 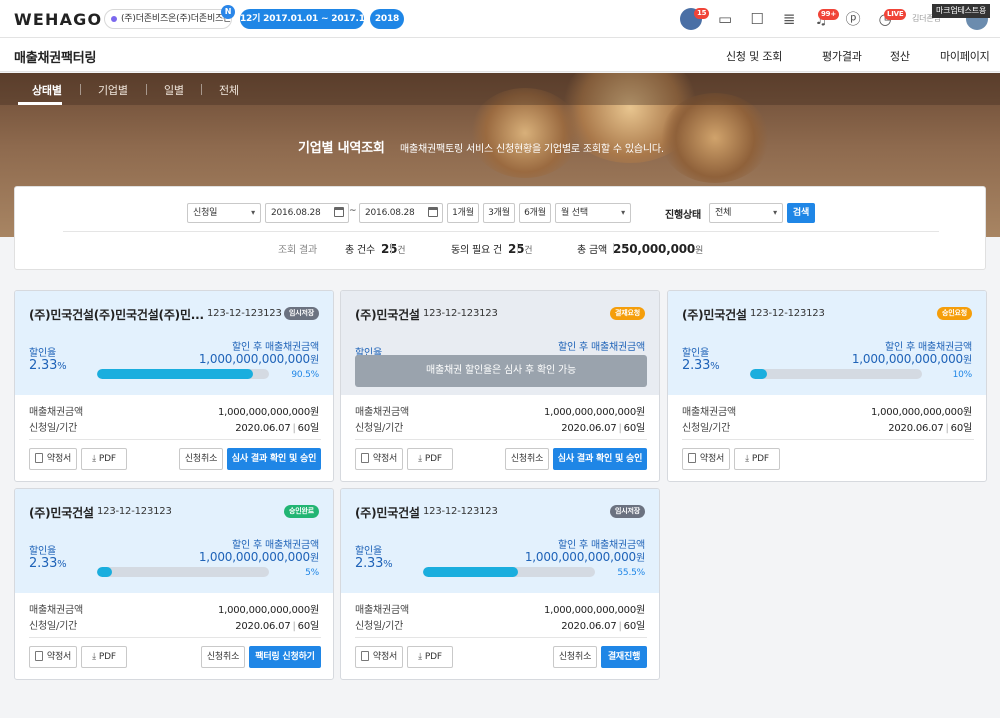 I want to click on status-select-value: 전체, so click(x=723, y=213).